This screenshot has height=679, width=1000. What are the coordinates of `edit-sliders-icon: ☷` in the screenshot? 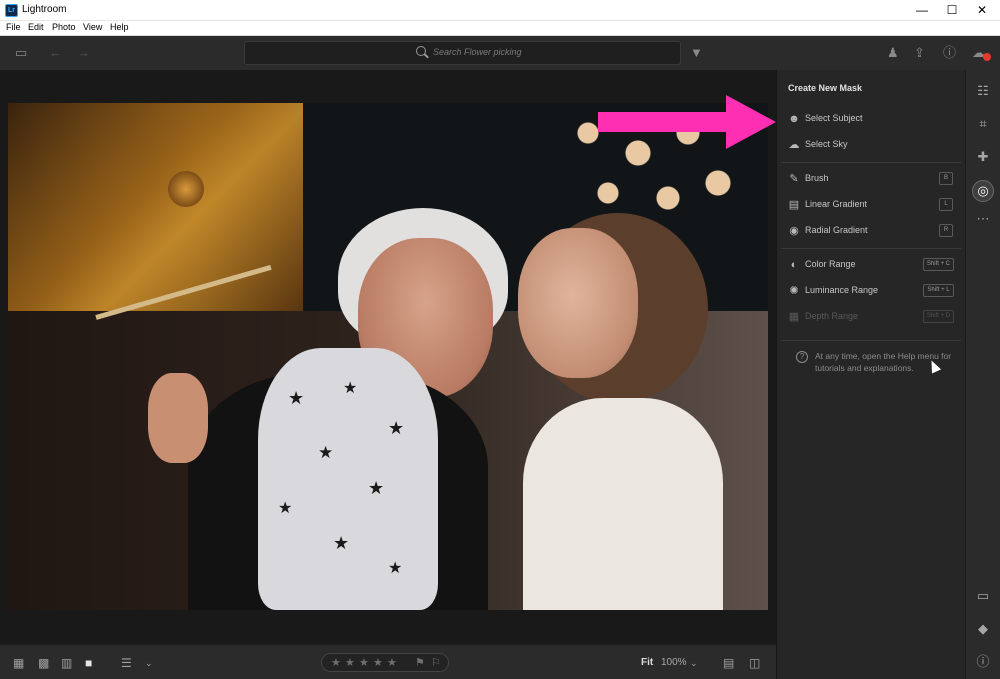 It's located at (983, 91).